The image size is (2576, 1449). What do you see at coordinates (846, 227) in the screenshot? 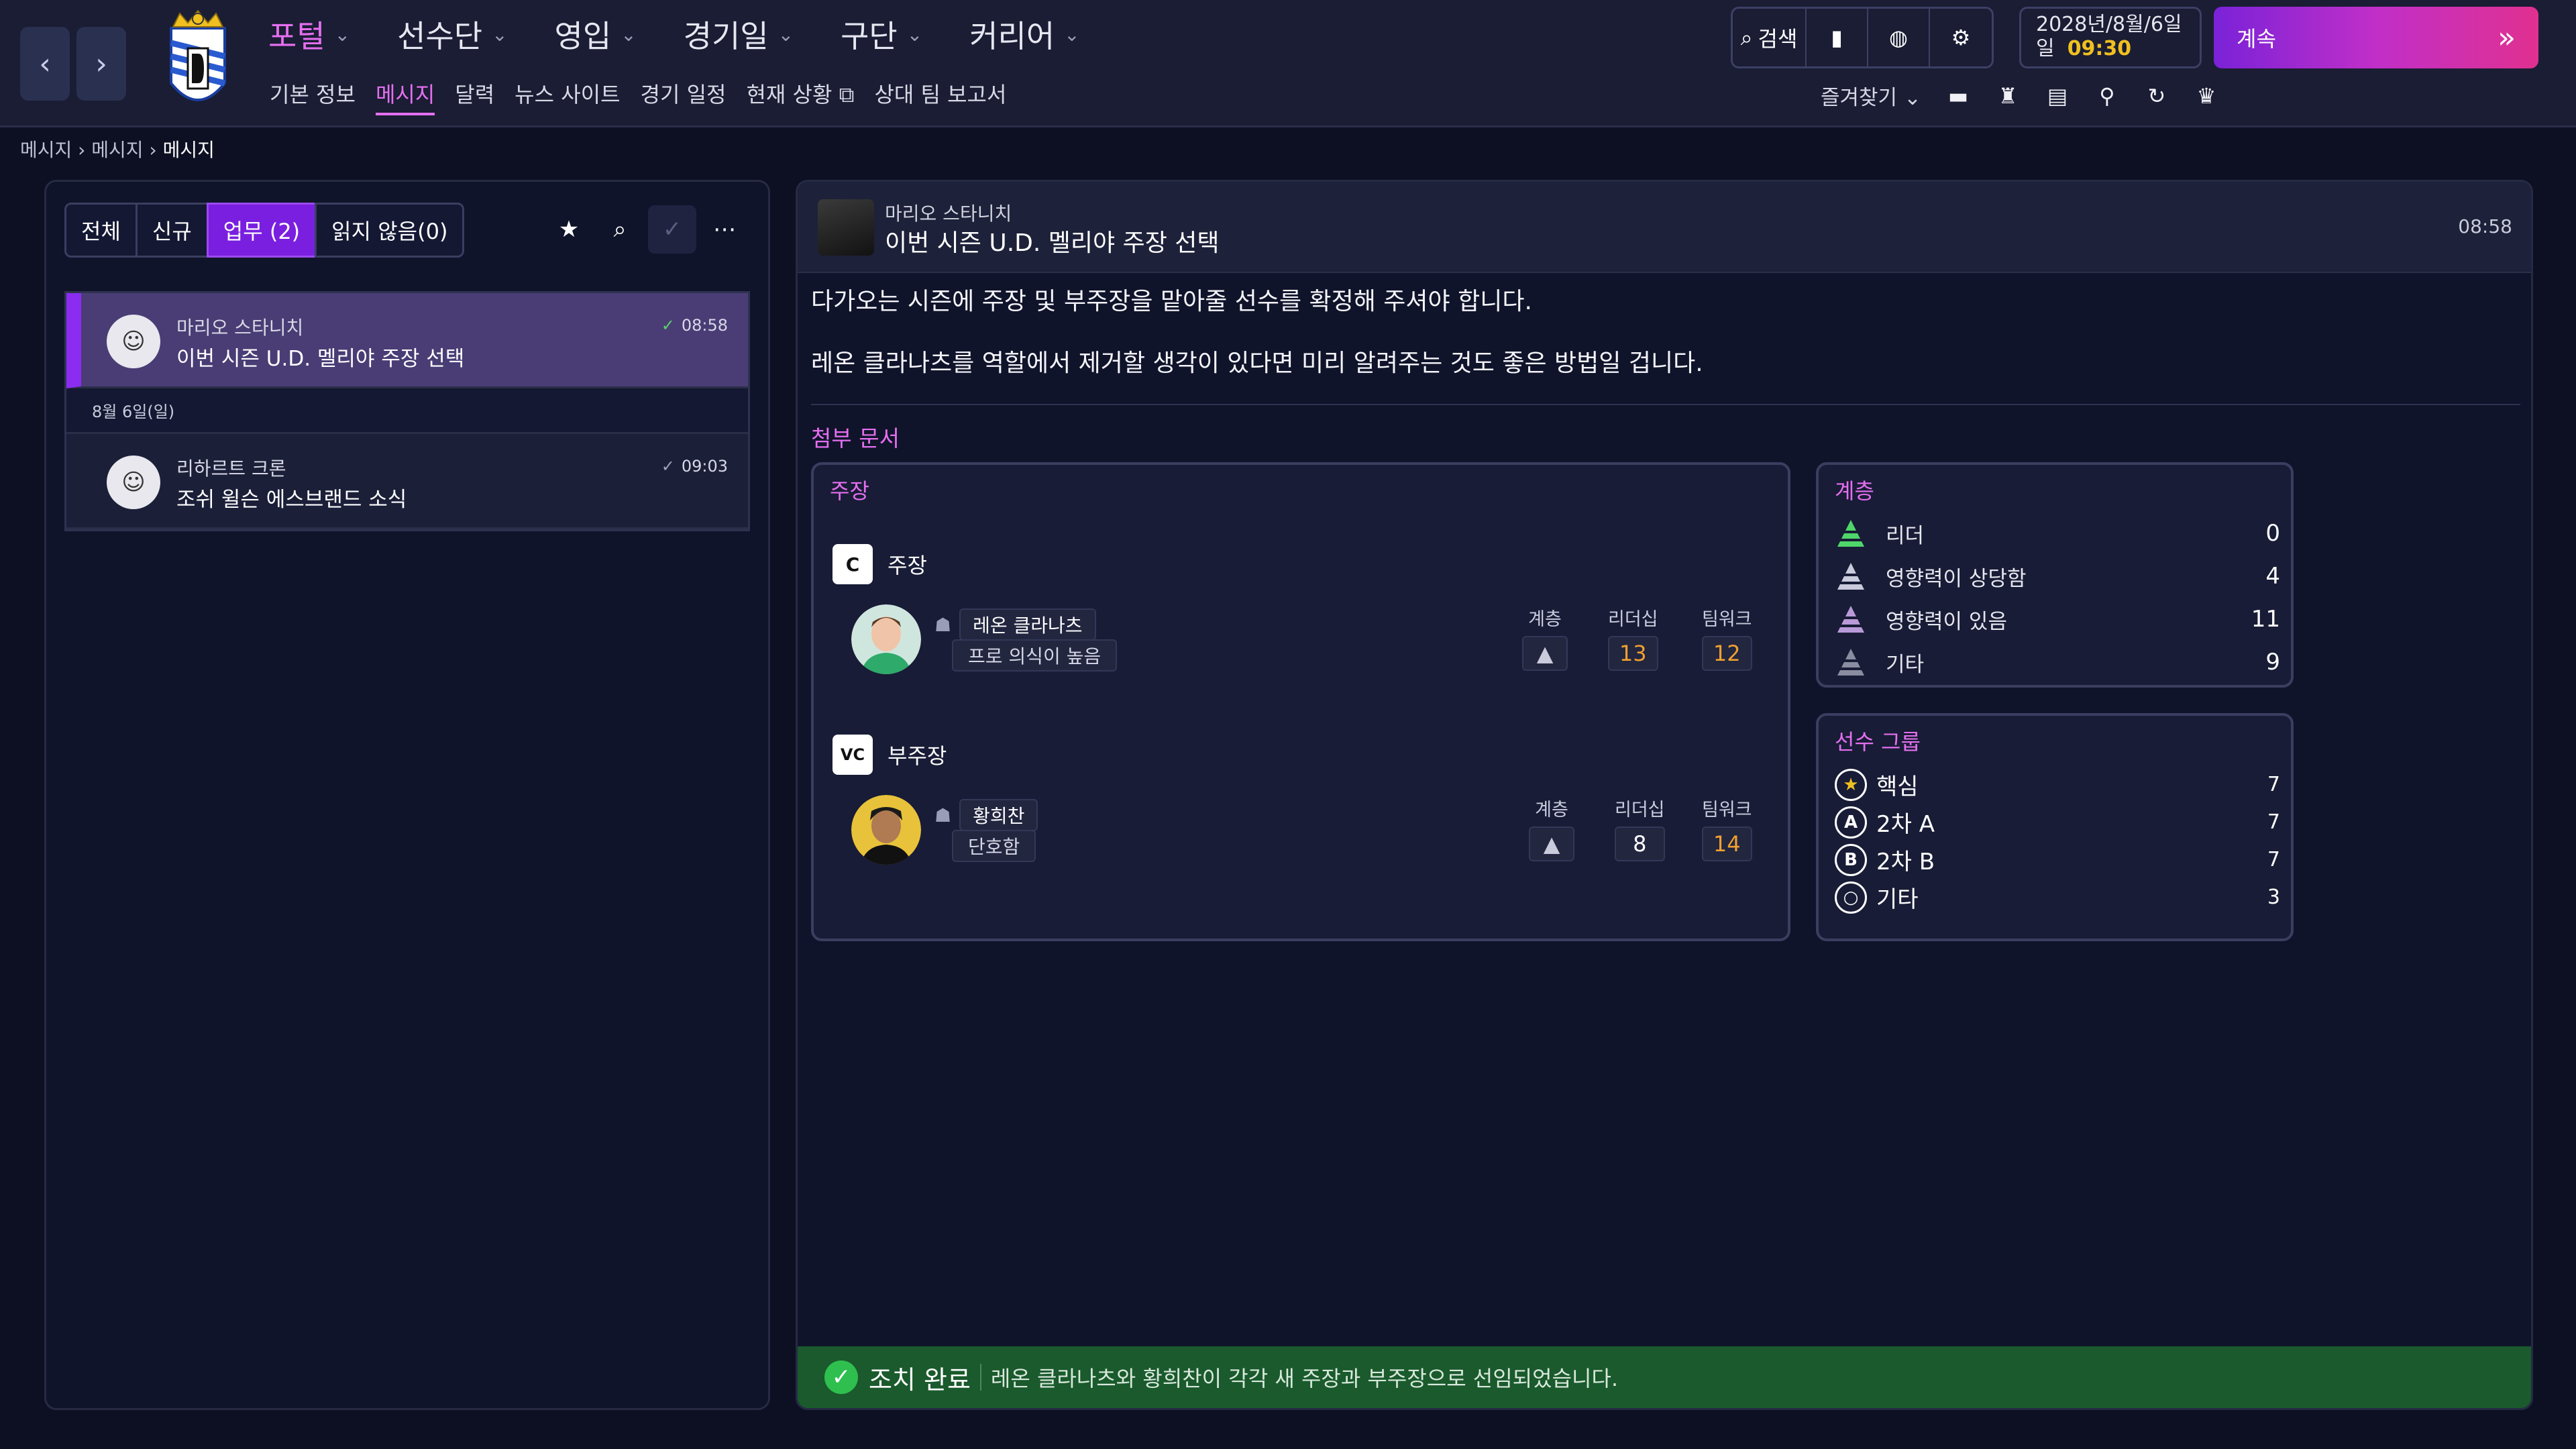
I see `sender-photo` at bounding box center [846, 227].